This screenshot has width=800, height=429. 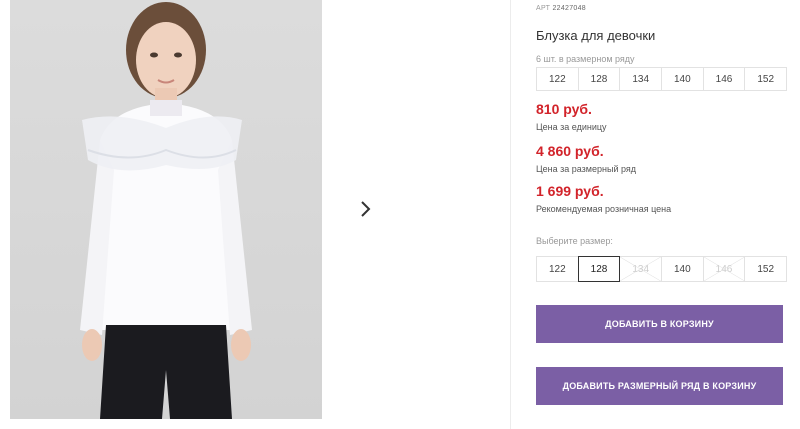 What do you see at coordinates (766, 79) in the screenshot?
I see `pack-size-cell: 152` at bounding box center [766, 79].